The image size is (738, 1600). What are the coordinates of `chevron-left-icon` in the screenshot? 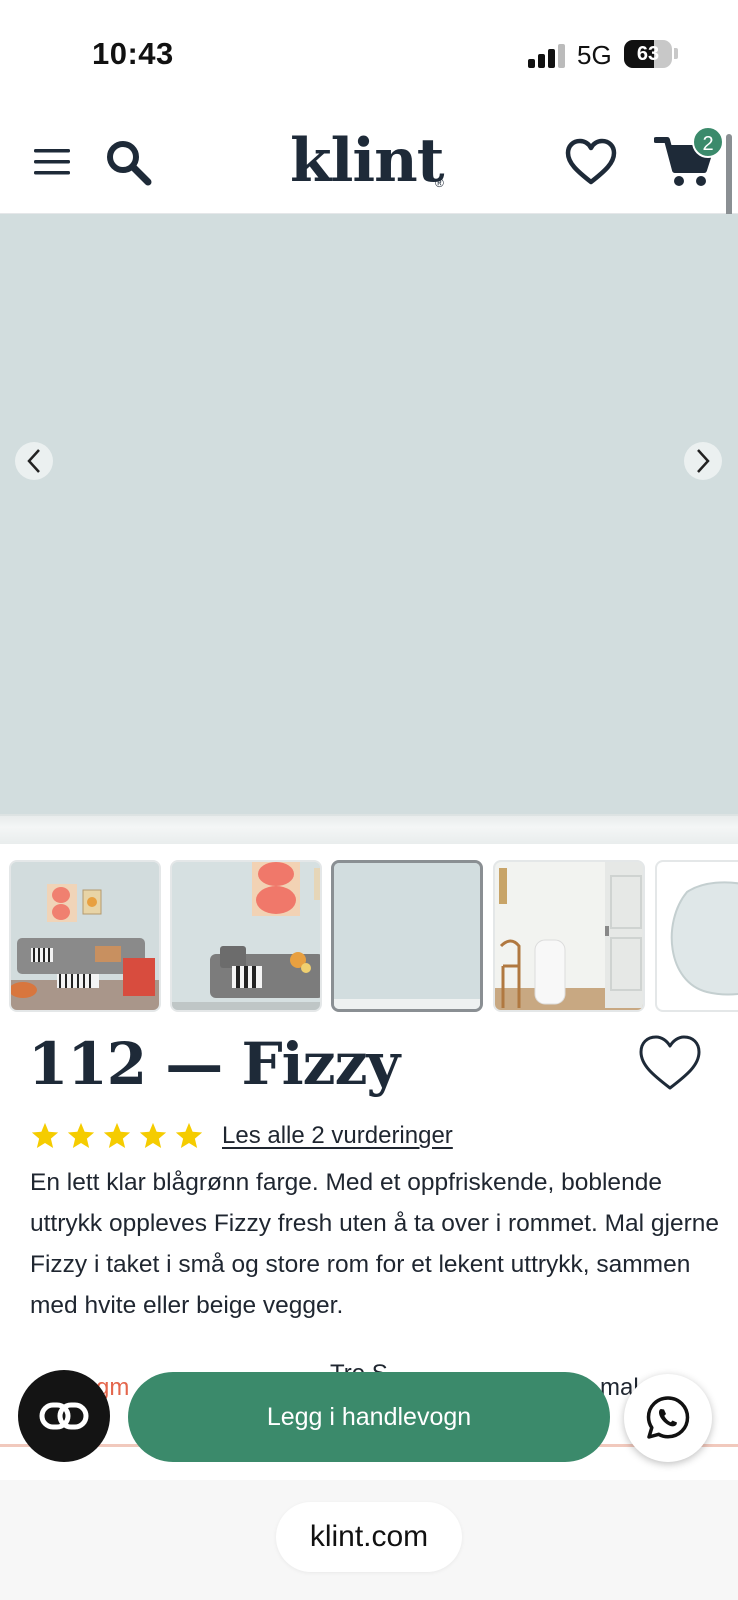 It's located at (33, 461).